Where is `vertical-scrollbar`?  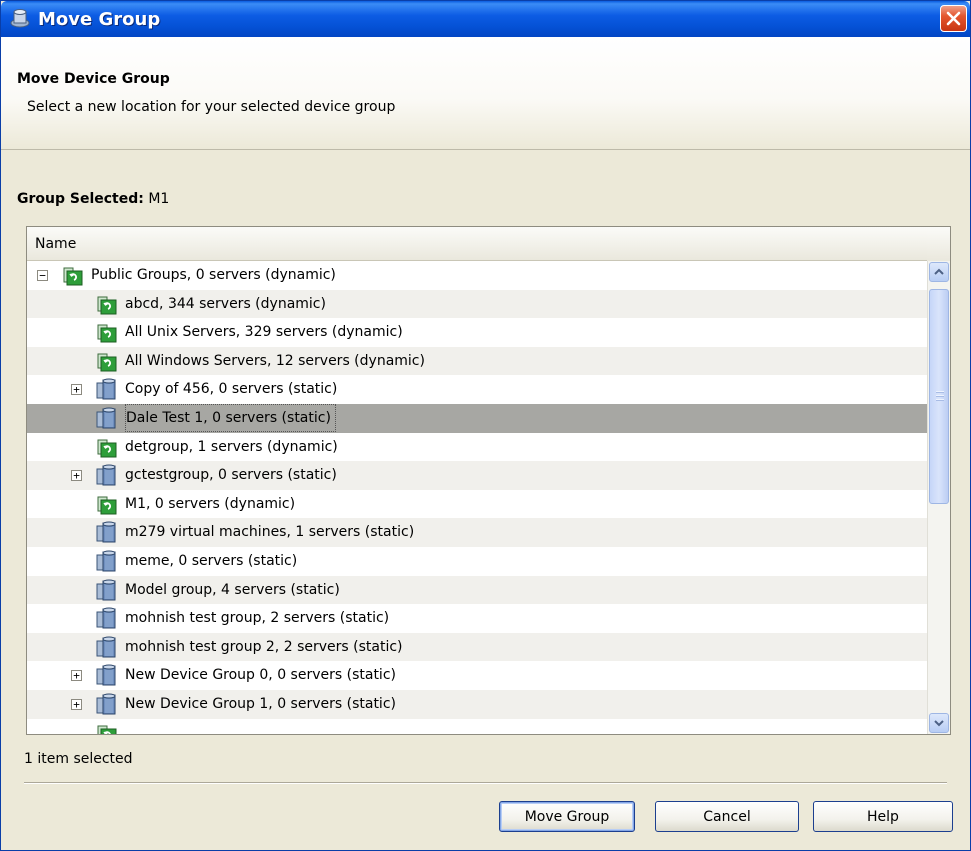 vertical-scrollbar is located at coordinates (938, 497).